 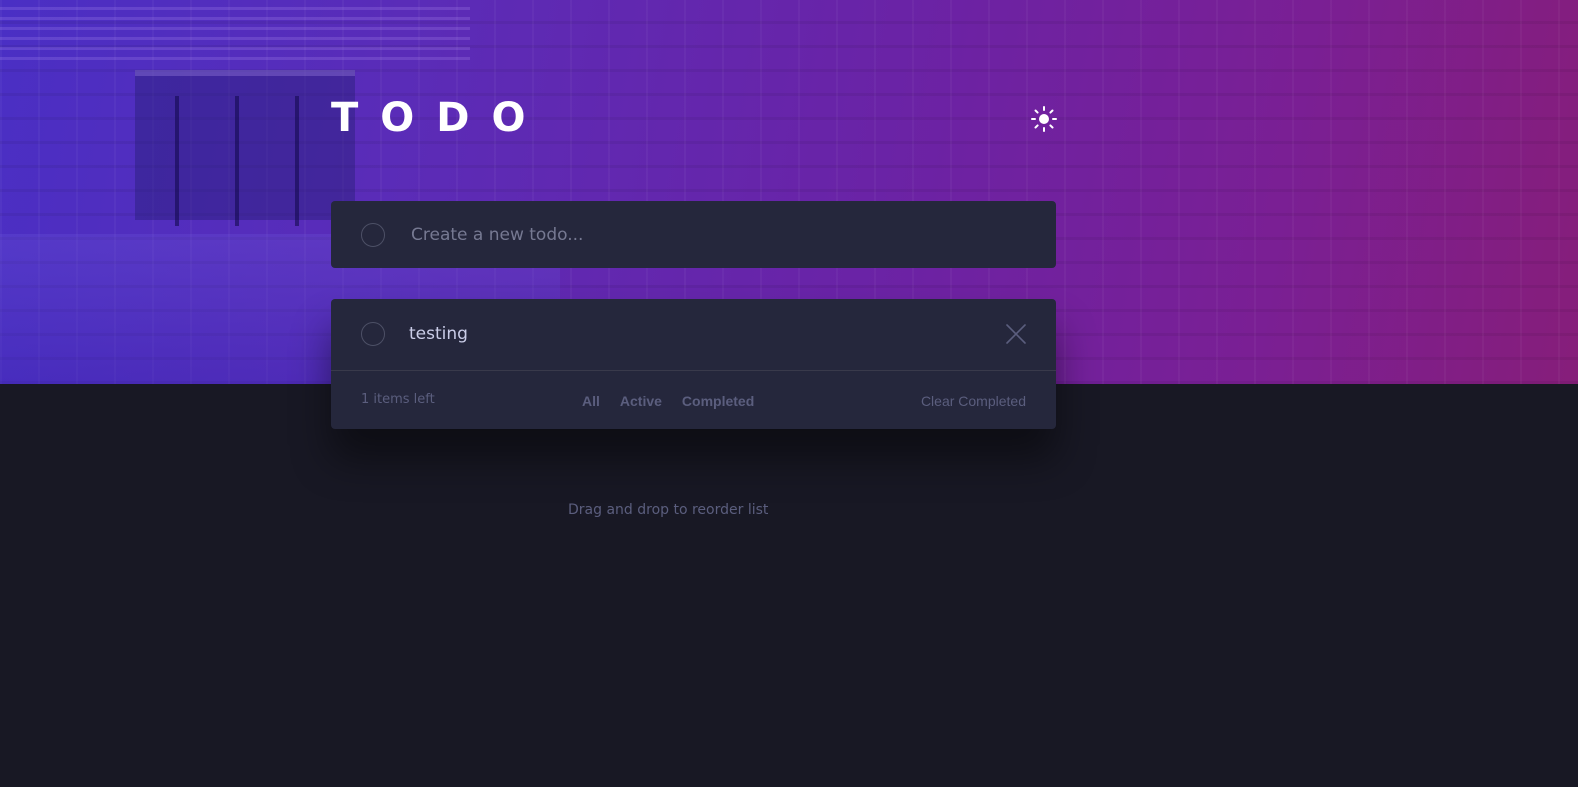 I want to click on clear-completed-button: Clear Completed, so click(x=973, y=401).